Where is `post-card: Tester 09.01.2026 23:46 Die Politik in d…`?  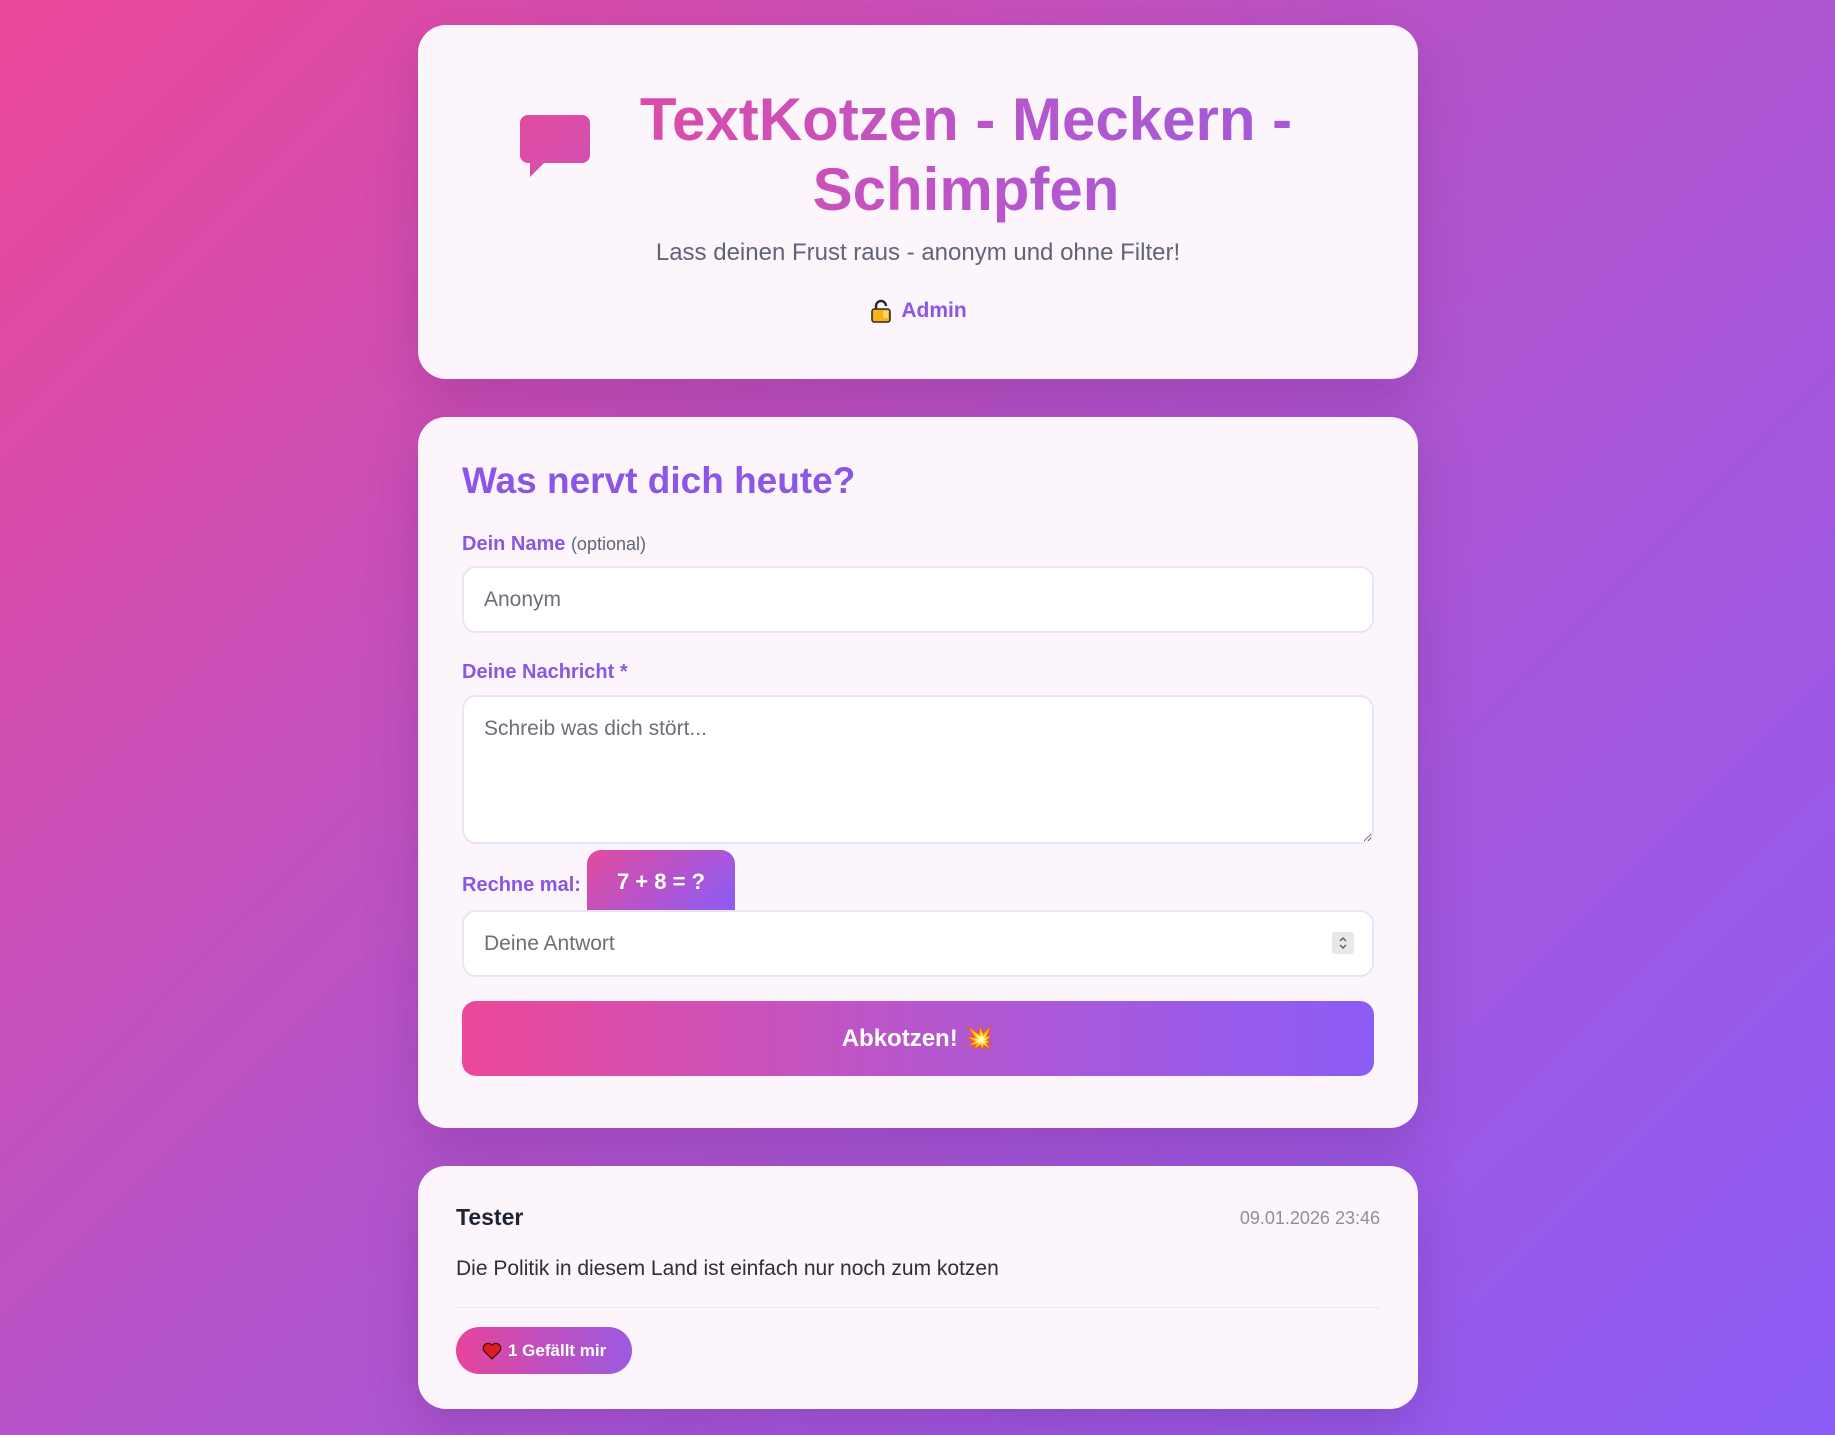 post-card: Tester 09.01.2026 23:46 Die Politik in d… is located at coordinates (918, 1287).